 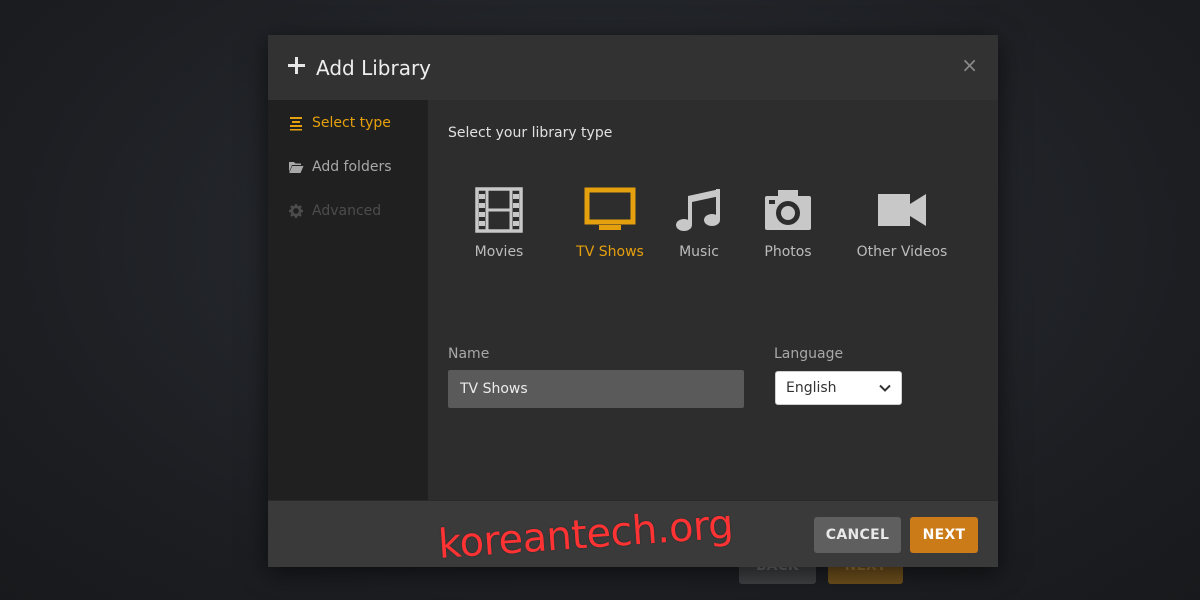 I want to click on library-type-other-videos: Other Videos, so click(x=902, y=223).